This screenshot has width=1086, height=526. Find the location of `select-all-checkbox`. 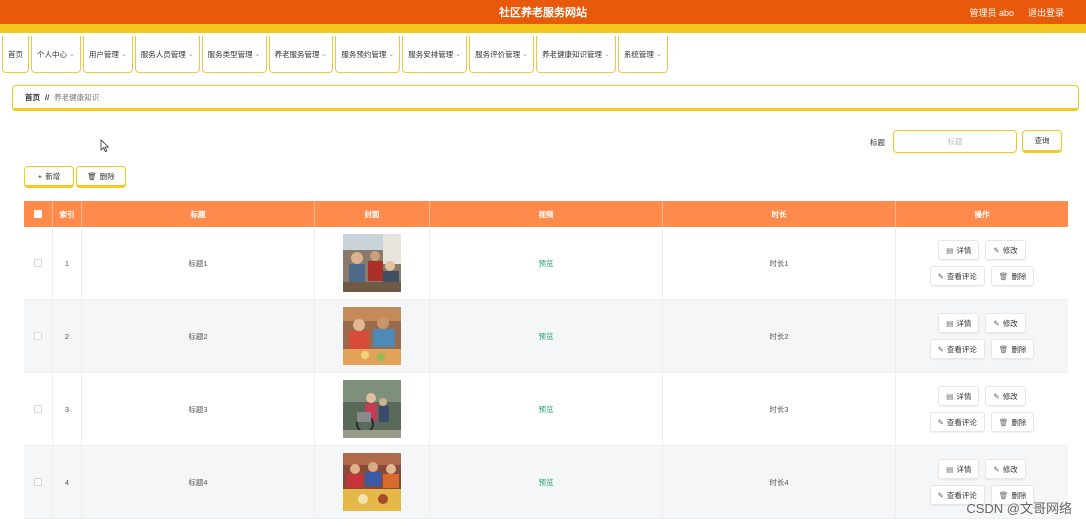

select-all-checkbox is located at coordinates (38, 214).